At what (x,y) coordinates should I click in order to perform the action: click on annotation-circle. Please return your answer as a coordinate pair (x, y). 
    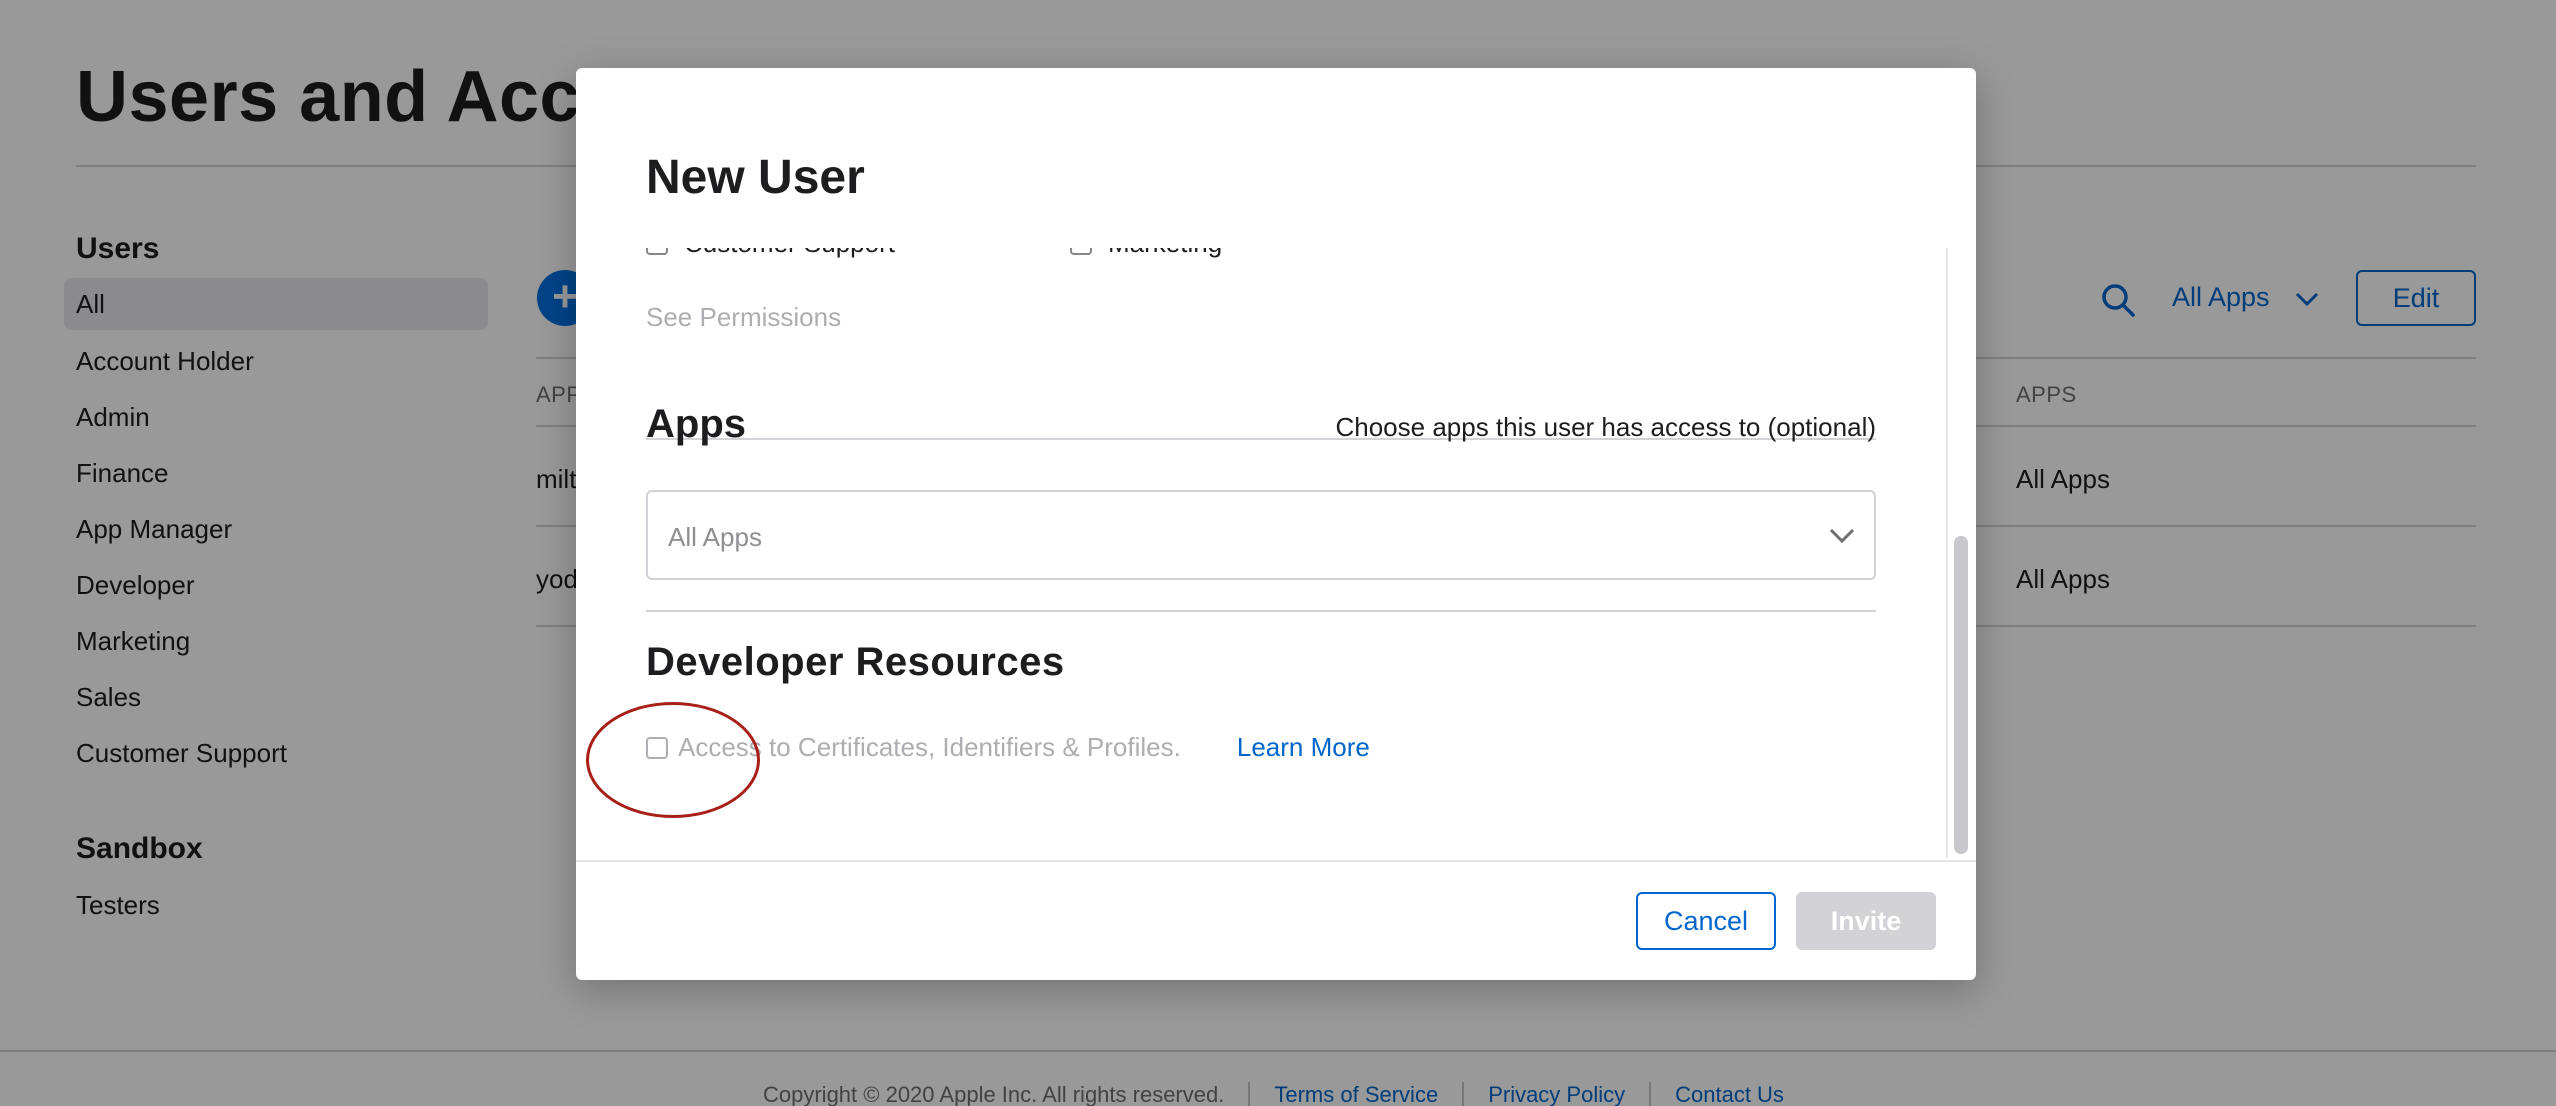
    Looking at the image, I should click on (673, 760).